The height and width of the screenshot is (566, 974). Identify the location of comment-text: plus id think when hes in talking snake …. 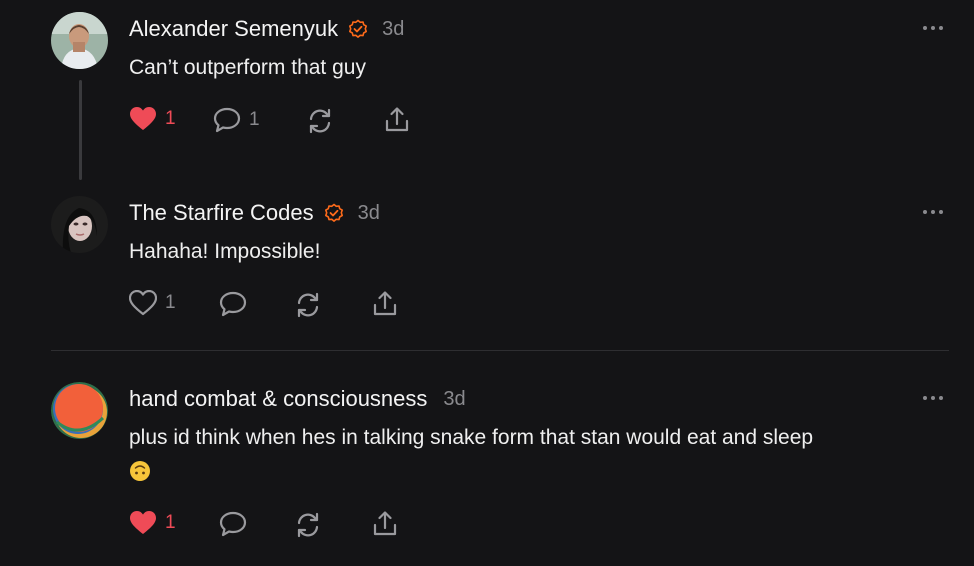
(471, 437).